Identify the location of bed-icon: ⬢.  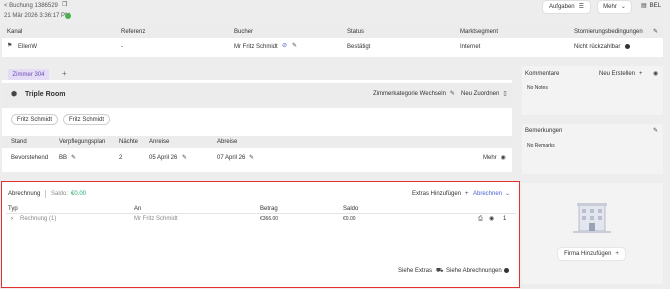
(14, 94).